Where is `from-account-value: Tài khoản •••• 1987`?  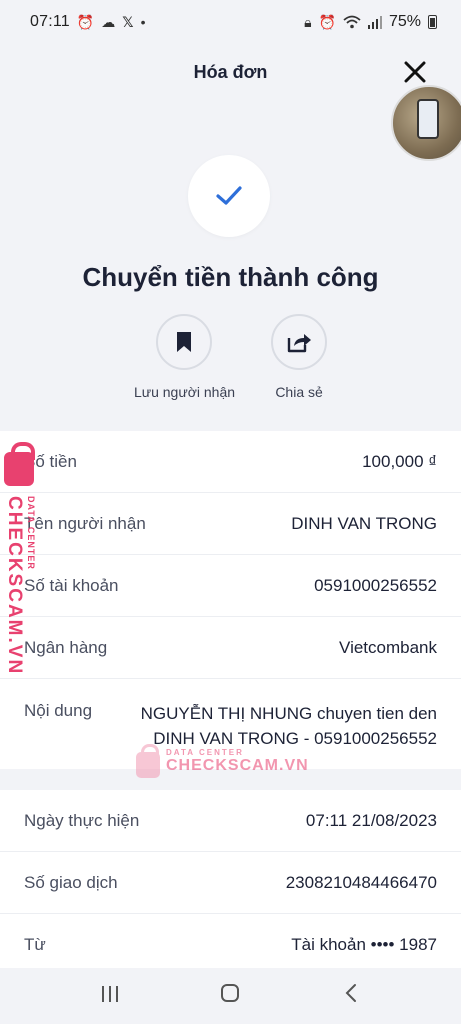
from-account-value: Tài khoản •••• 1987 is located at coordinates (364, 944).